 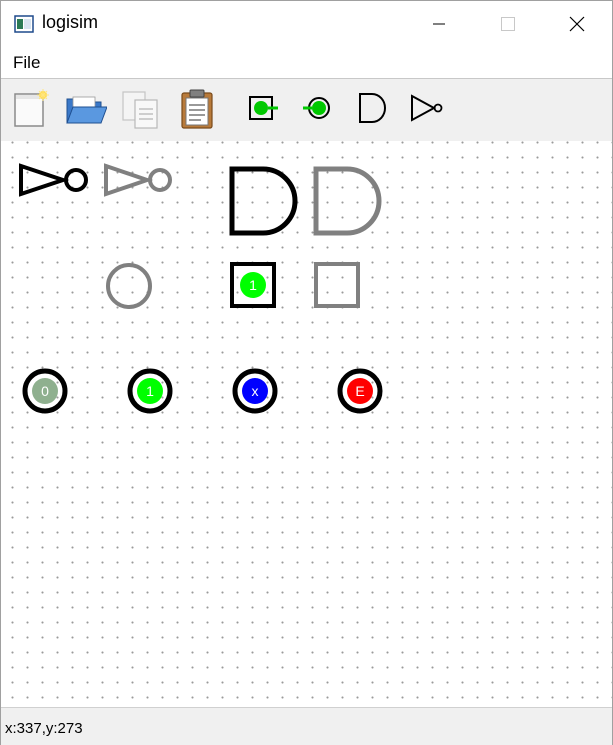 I want to click on and-gate-icon, so click(x=373, y=109).